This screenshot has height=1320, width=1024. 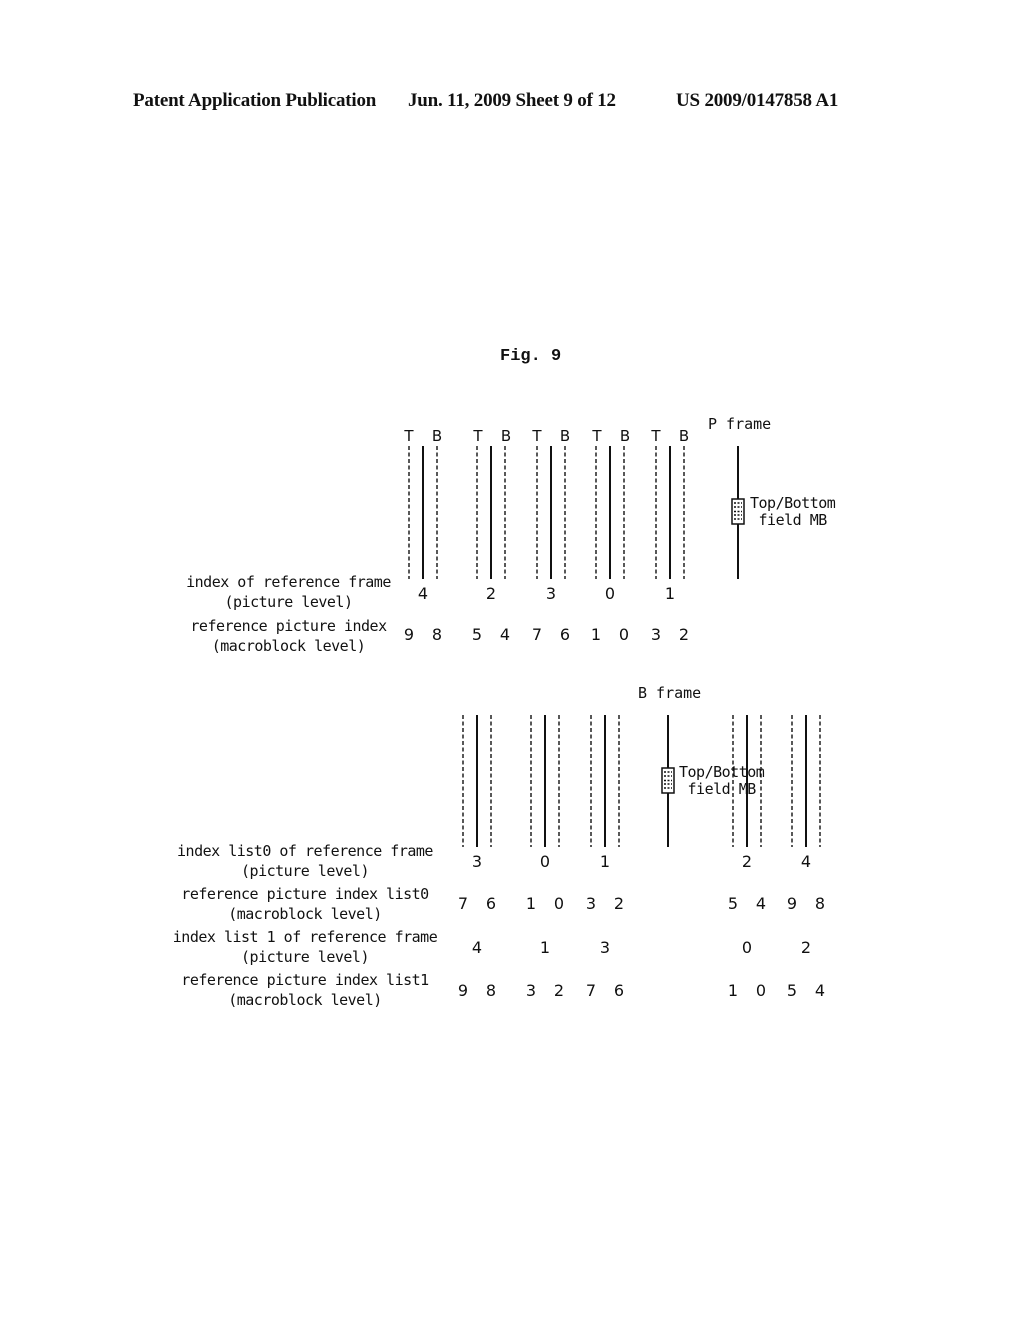 What do you see at coordinates (288, 592) in the screenshot?
I see `row-label-picture-index: index of reference frame (picture level)` at bounding box center [288, 592].